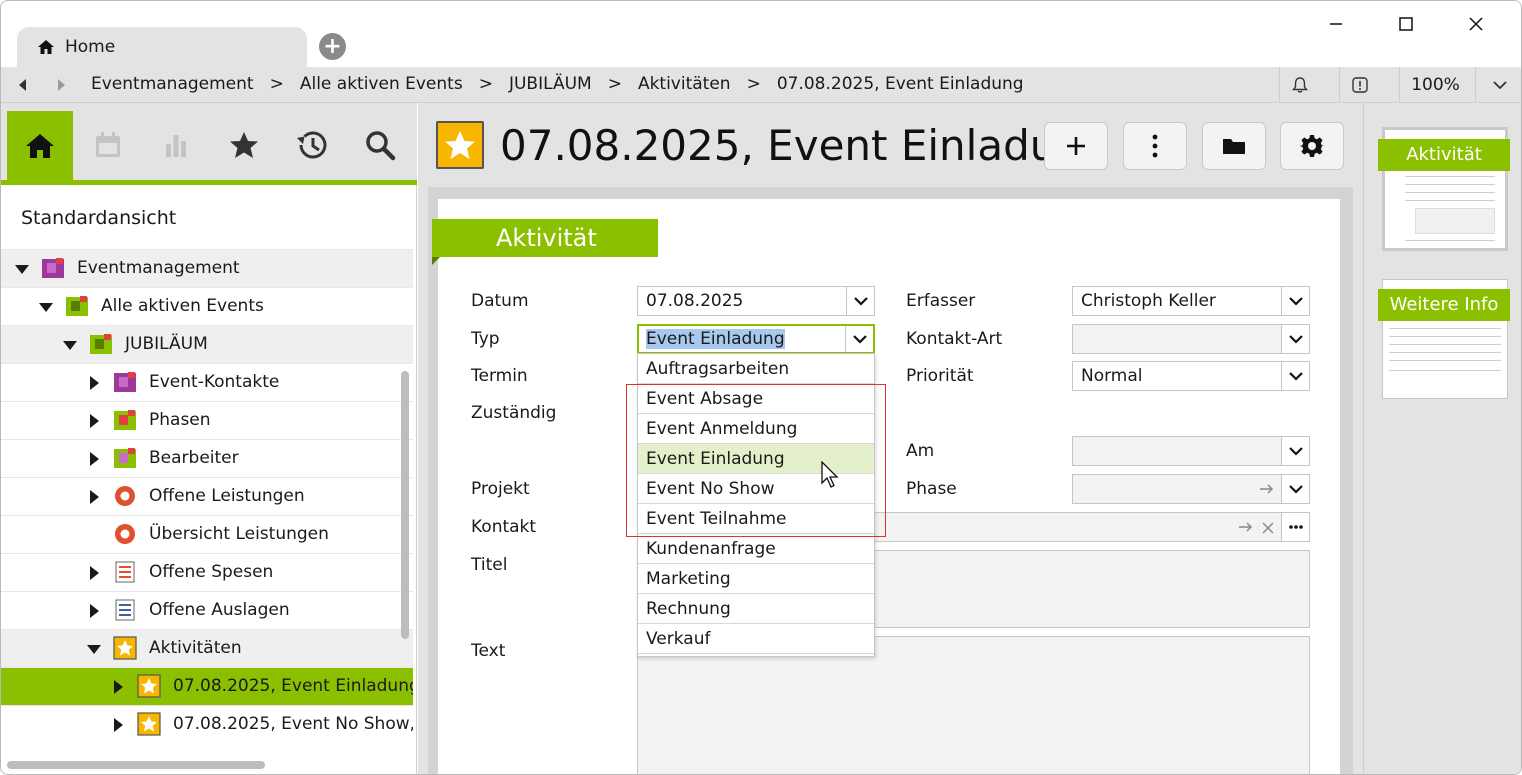 The image size is (1522, 775). What do you see at coordinates (207, 648) in the screenshot?
I see `tree-item: Aktivitäten` at bounding box center [207, 648].